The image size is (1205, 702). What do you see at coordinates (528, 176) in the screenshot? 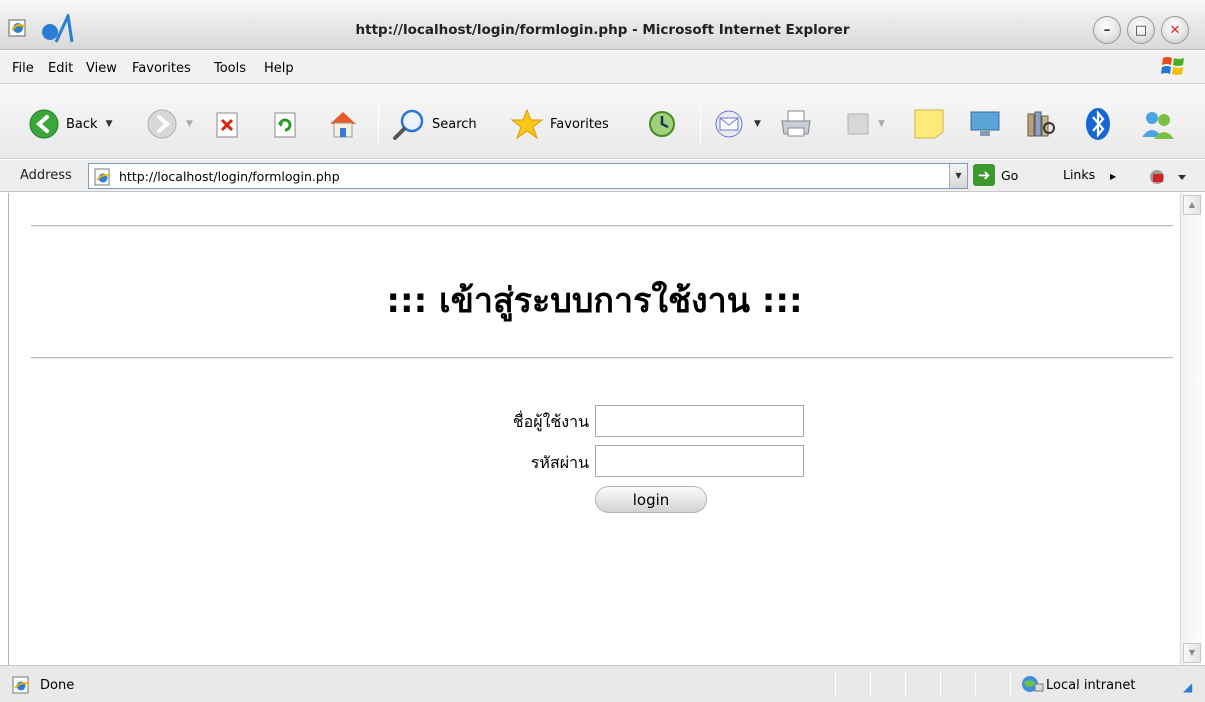
I see `address-input: http://localhost/login/formlogin.php ▼` at bounding box center [528, 176].